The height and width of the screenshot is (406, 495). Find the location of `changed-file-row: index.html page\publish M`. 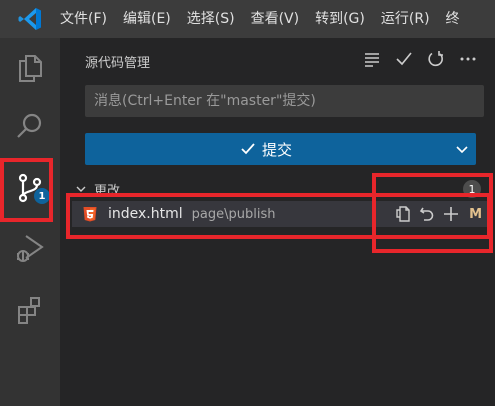

changed-file-row: index.html page\publish M is located at coordinates (281, 214).